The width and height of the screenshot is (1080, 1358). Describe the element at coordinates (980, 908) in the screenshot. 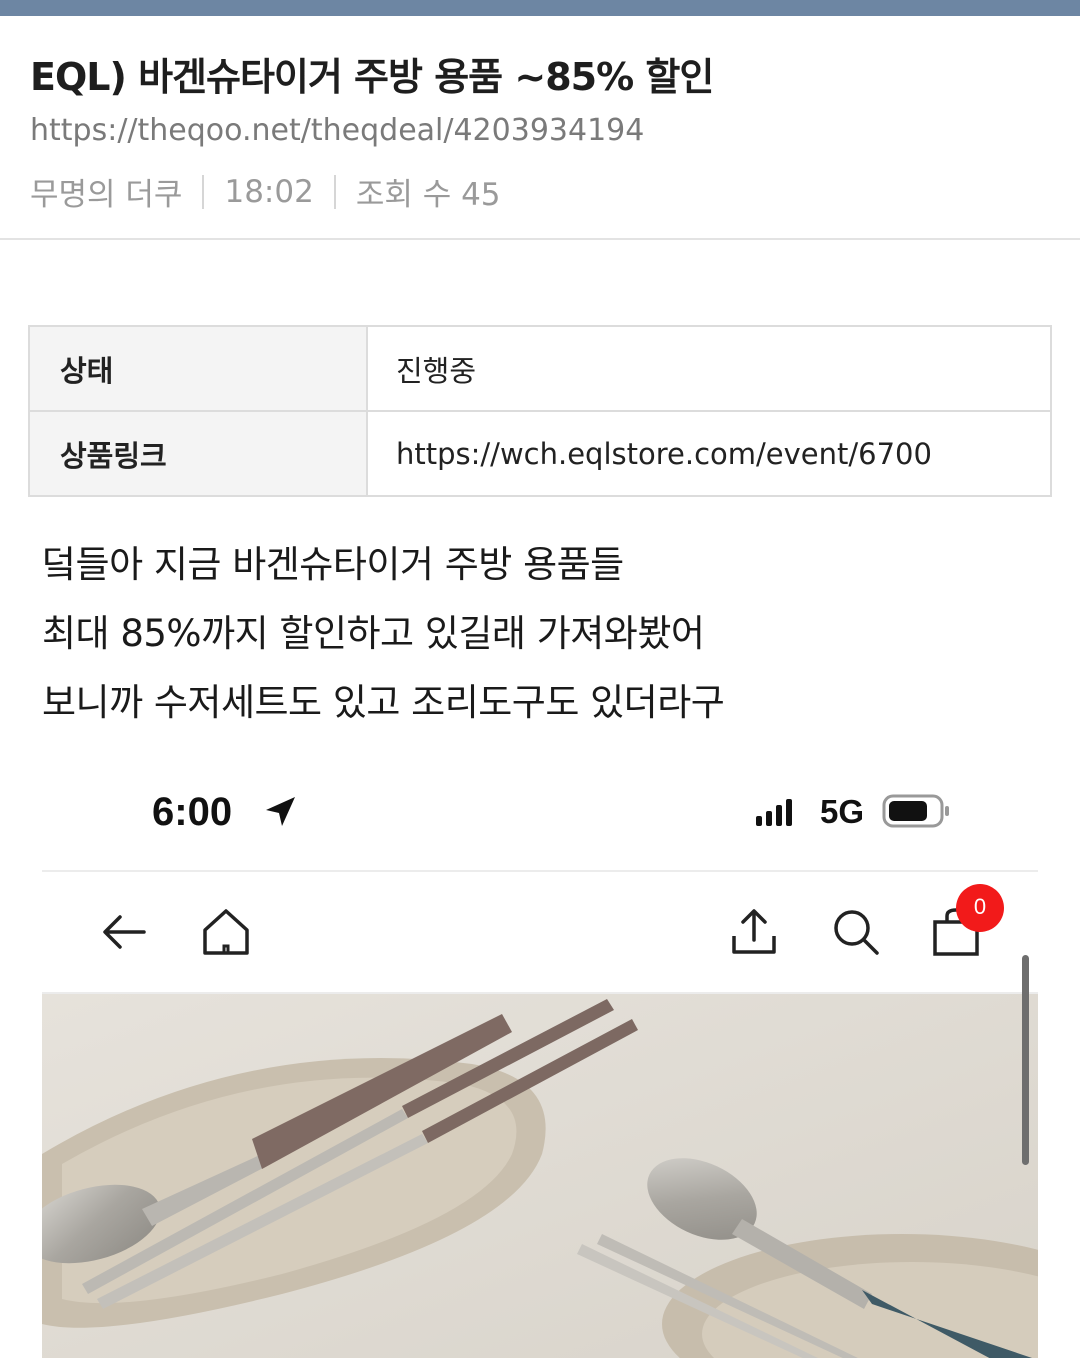

I see `cart-count-badge: 0` at that location.